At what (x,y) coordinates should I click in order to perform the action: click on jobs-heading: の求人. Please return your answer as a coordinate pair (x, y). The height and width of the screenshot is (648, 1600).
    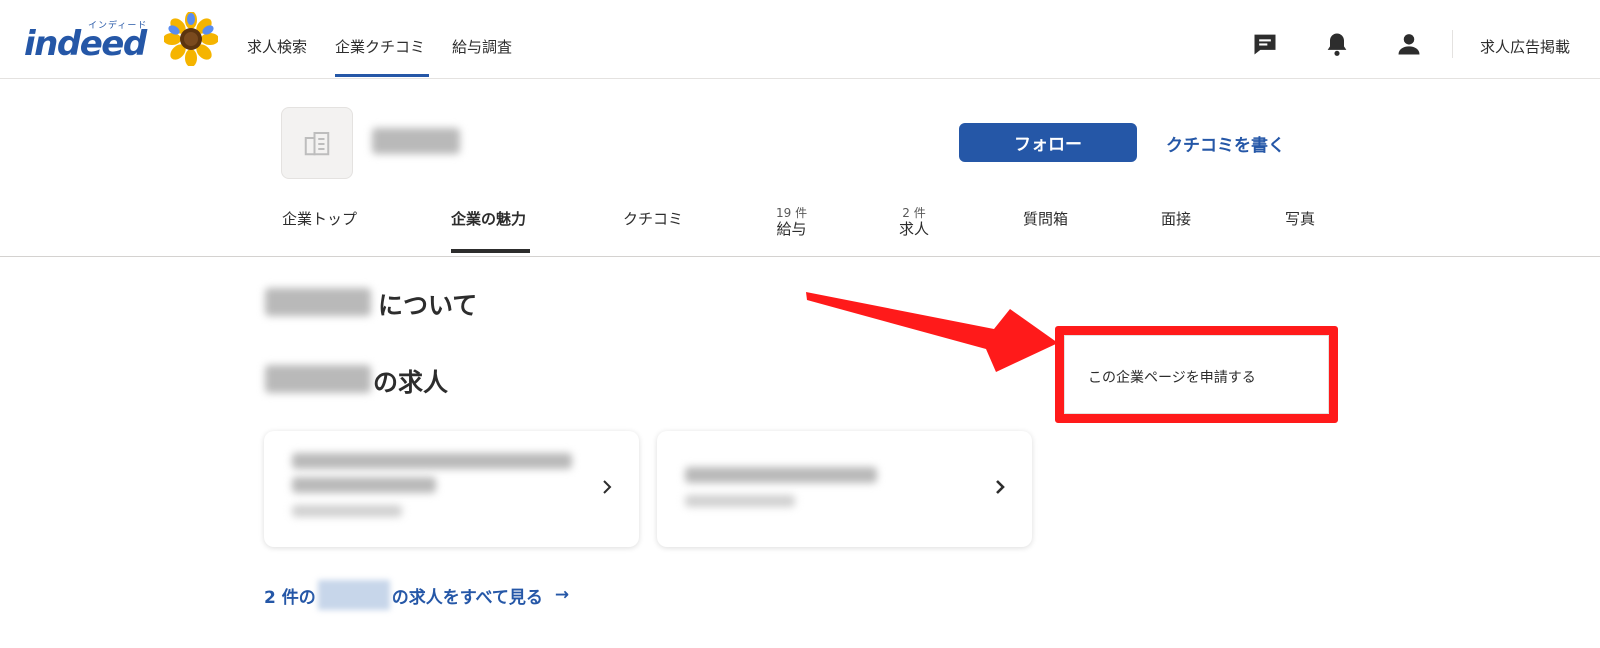
    Looking at the image, I should click on (411, 382).